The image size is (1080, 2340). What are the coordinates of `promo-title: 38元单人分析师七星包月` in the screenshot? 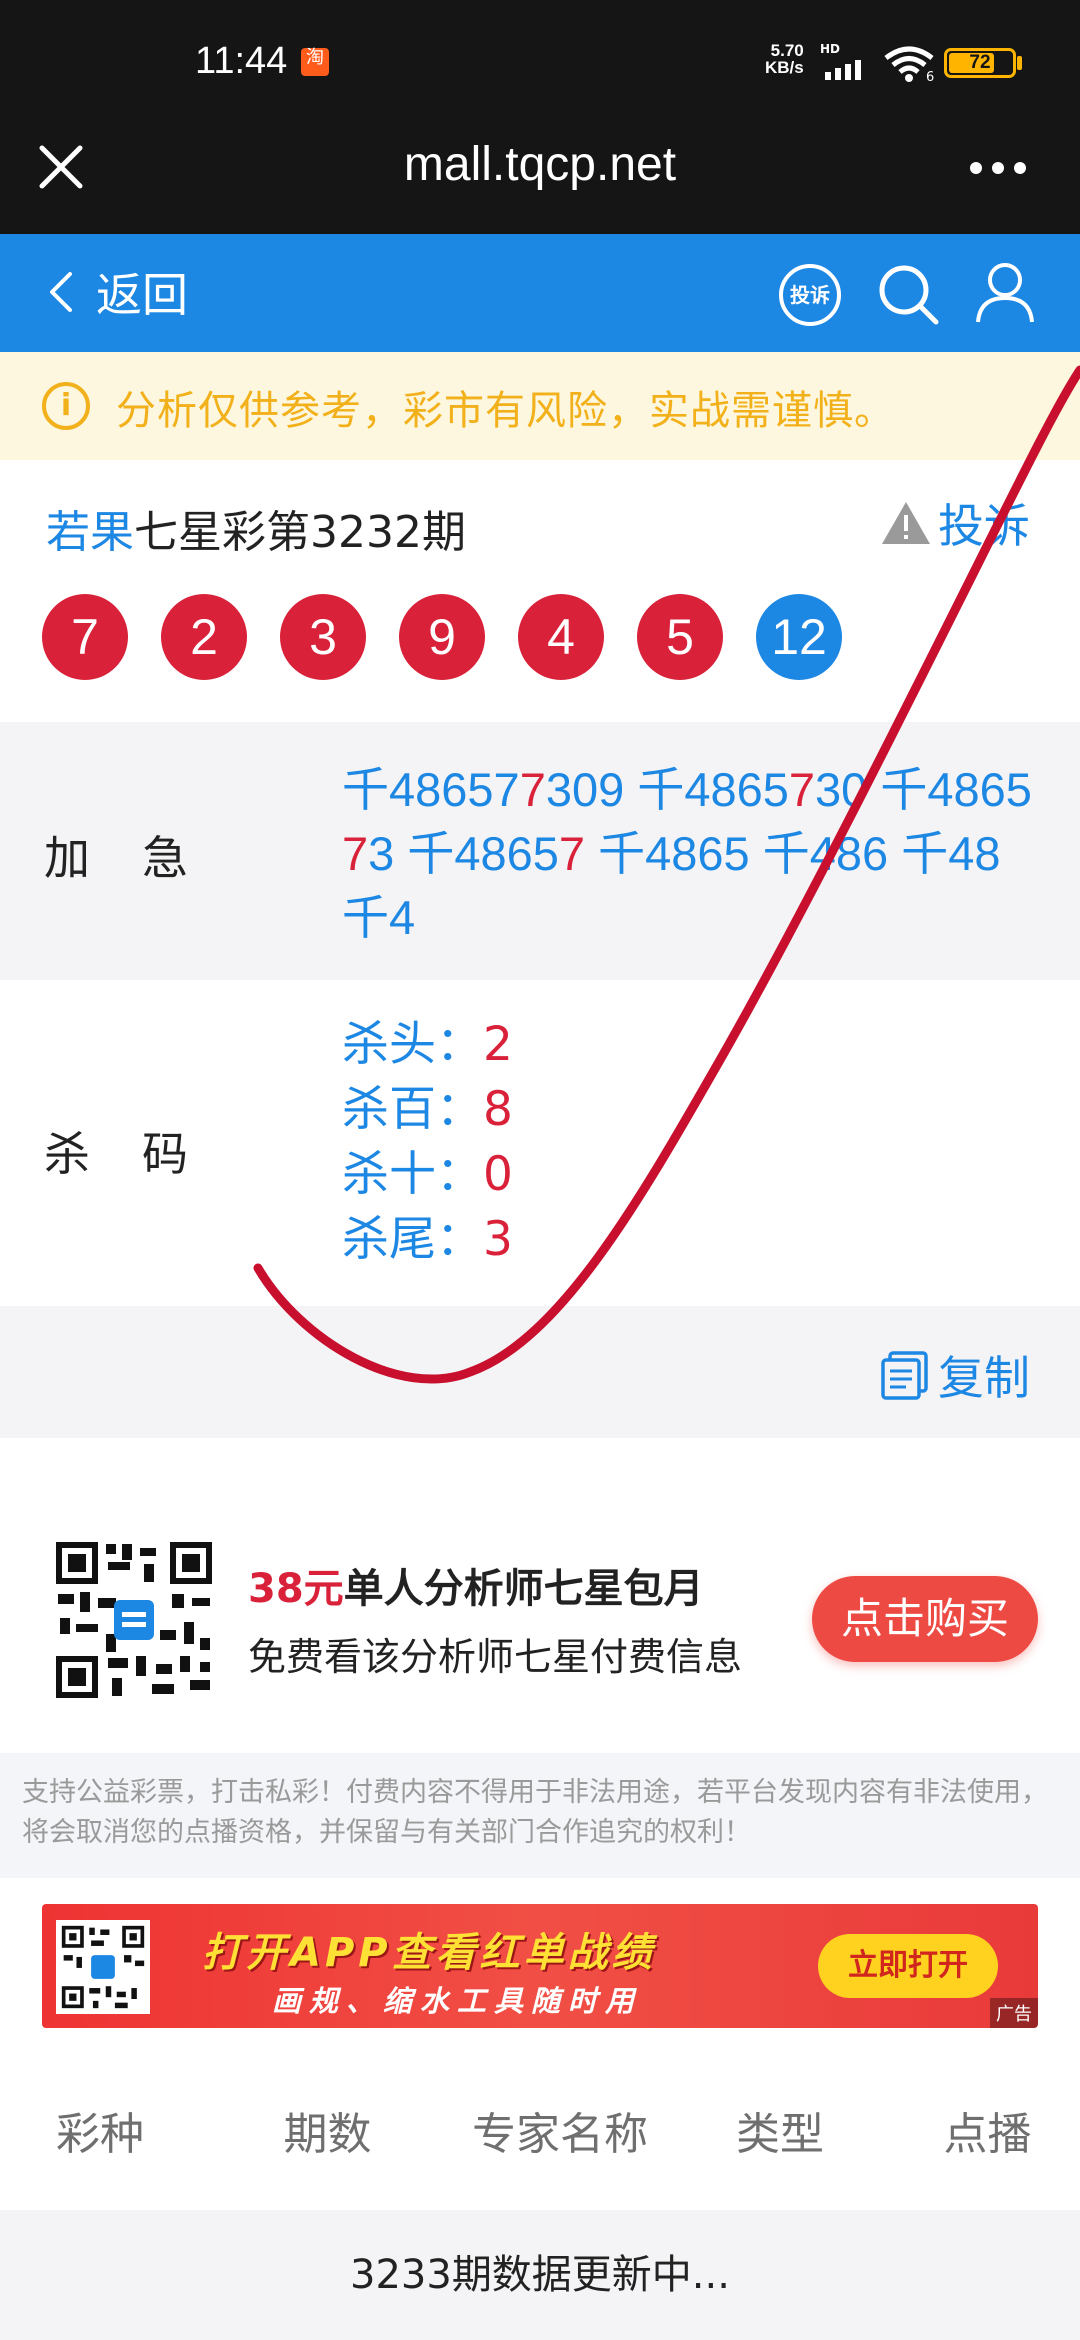 It's located at (476, 1585).